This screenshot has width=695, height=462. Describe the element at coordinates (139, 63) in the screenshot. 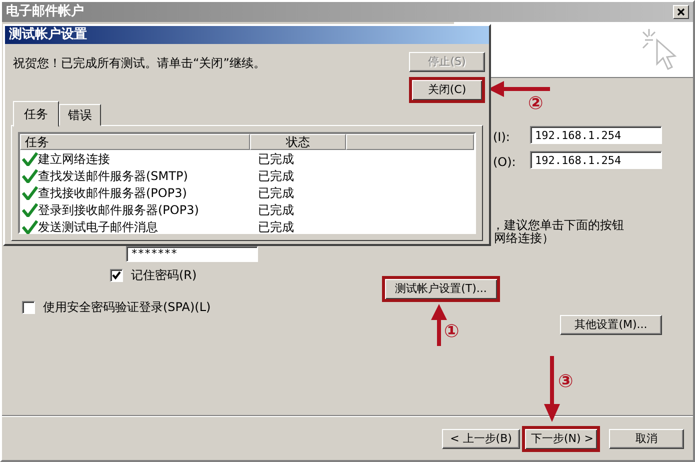

I see `dialog-message: 祝贺您！已完成所有测试。请单击“关闭”继续。` at that location.